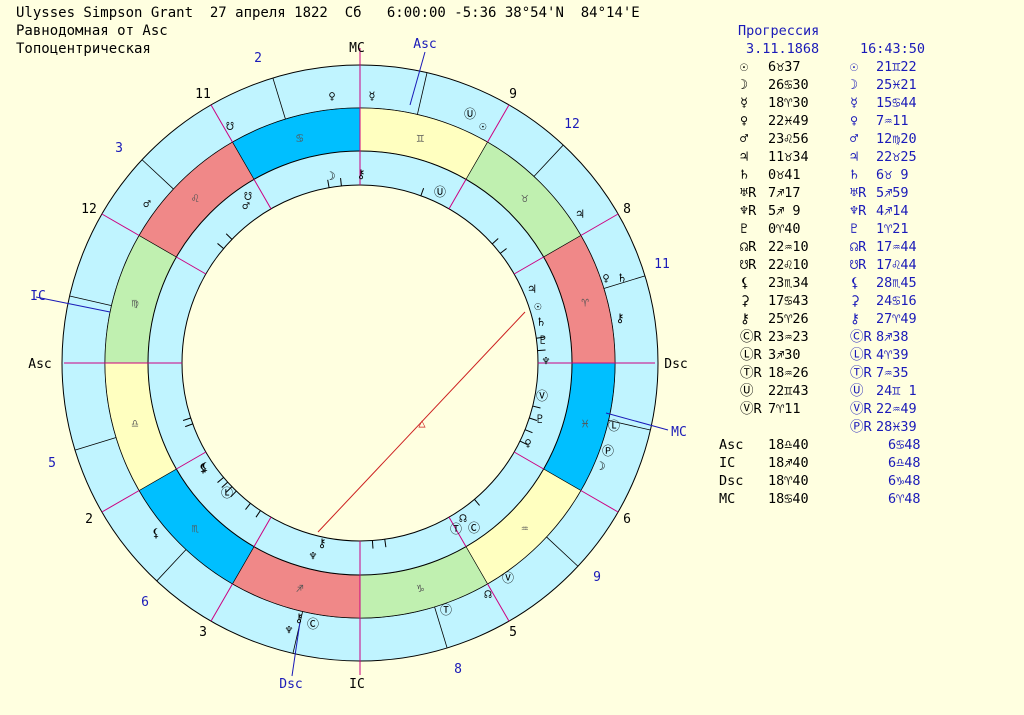 Image resolution: width=1024 pixels, height=715 pixels. I want to click on progressed-planet-glyph: ⚸, so click(855, 283).